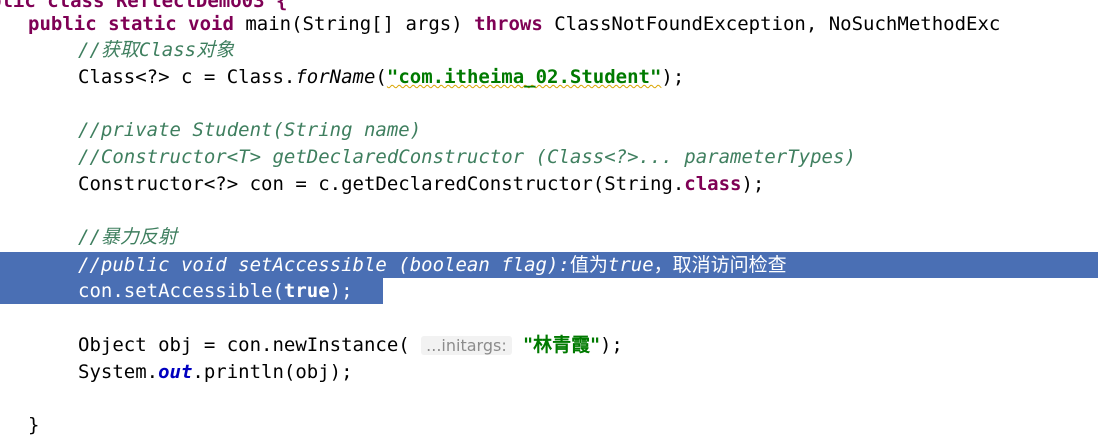 The image size is (1098, 445). I want to click on class-name-string-text: "com.itheima_02.Student", so click(524, 77).